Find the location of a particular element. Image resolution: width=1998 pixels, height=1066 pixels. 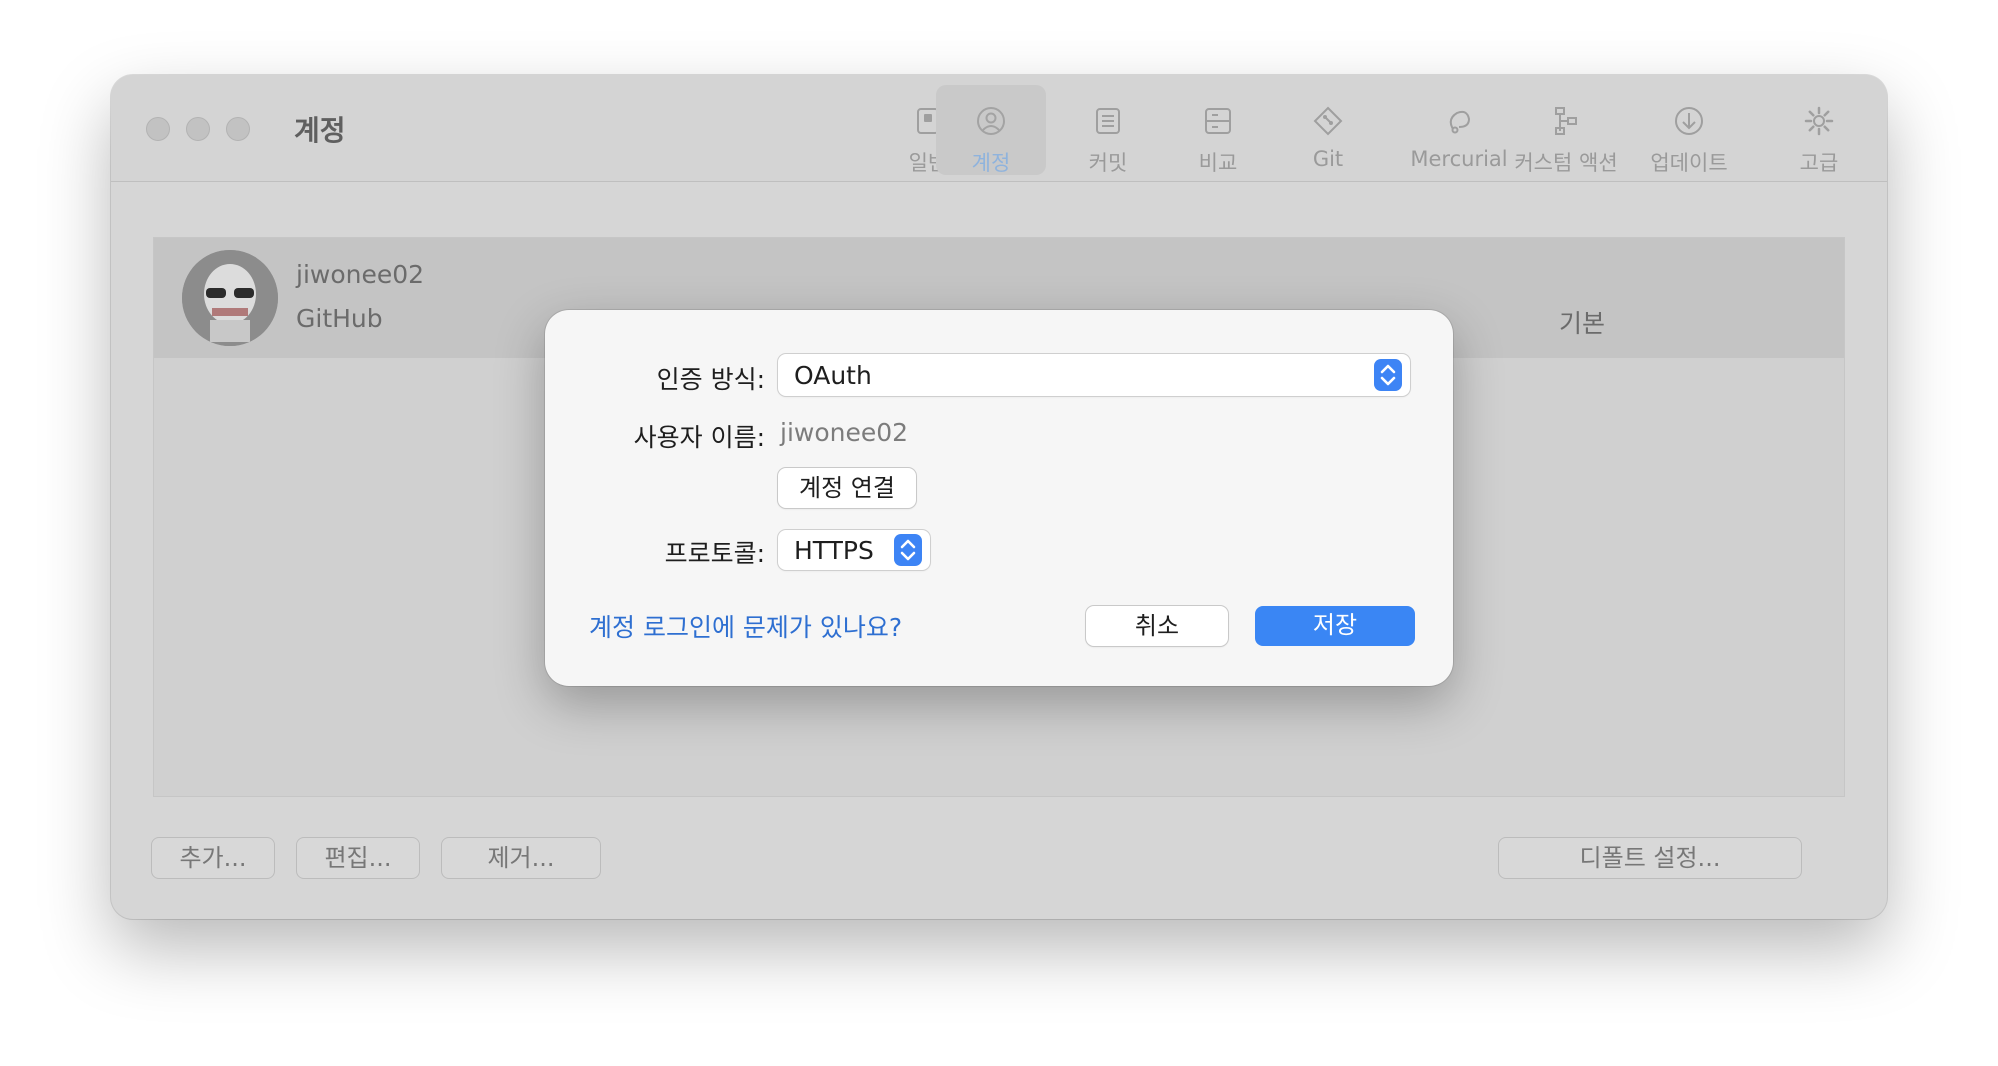

account-icon is located at coordinates (991, 121).